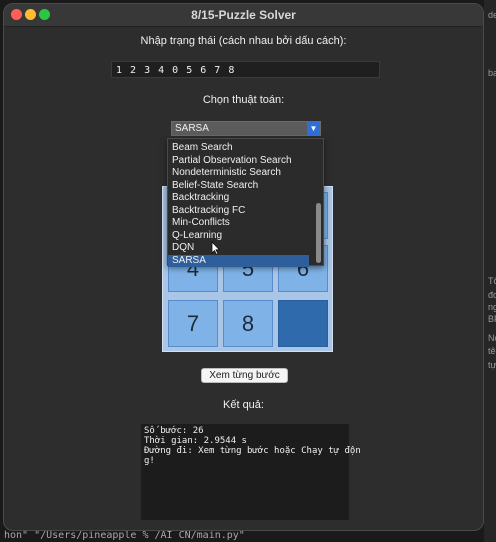  Describe the element at coordinates (238, 260) in the screenshot. I see `dropdown-option-selected: SARSA` at that location.